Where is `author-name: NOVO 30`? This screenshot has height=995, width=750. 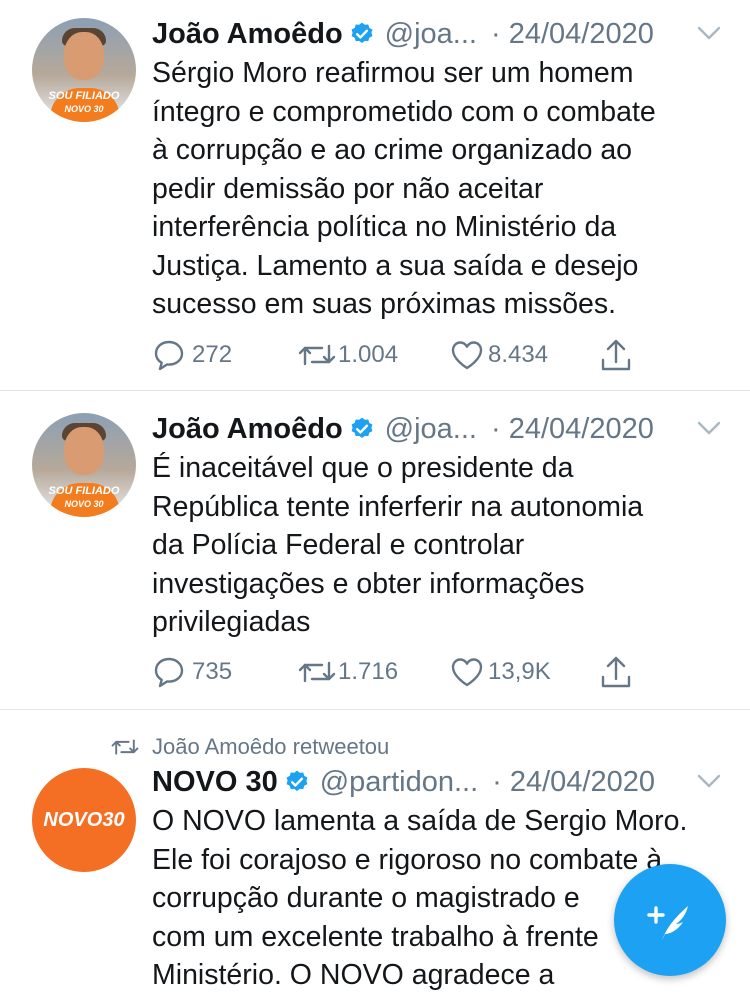 author-name: NOVO 30 is located at coordinates (215, 782).